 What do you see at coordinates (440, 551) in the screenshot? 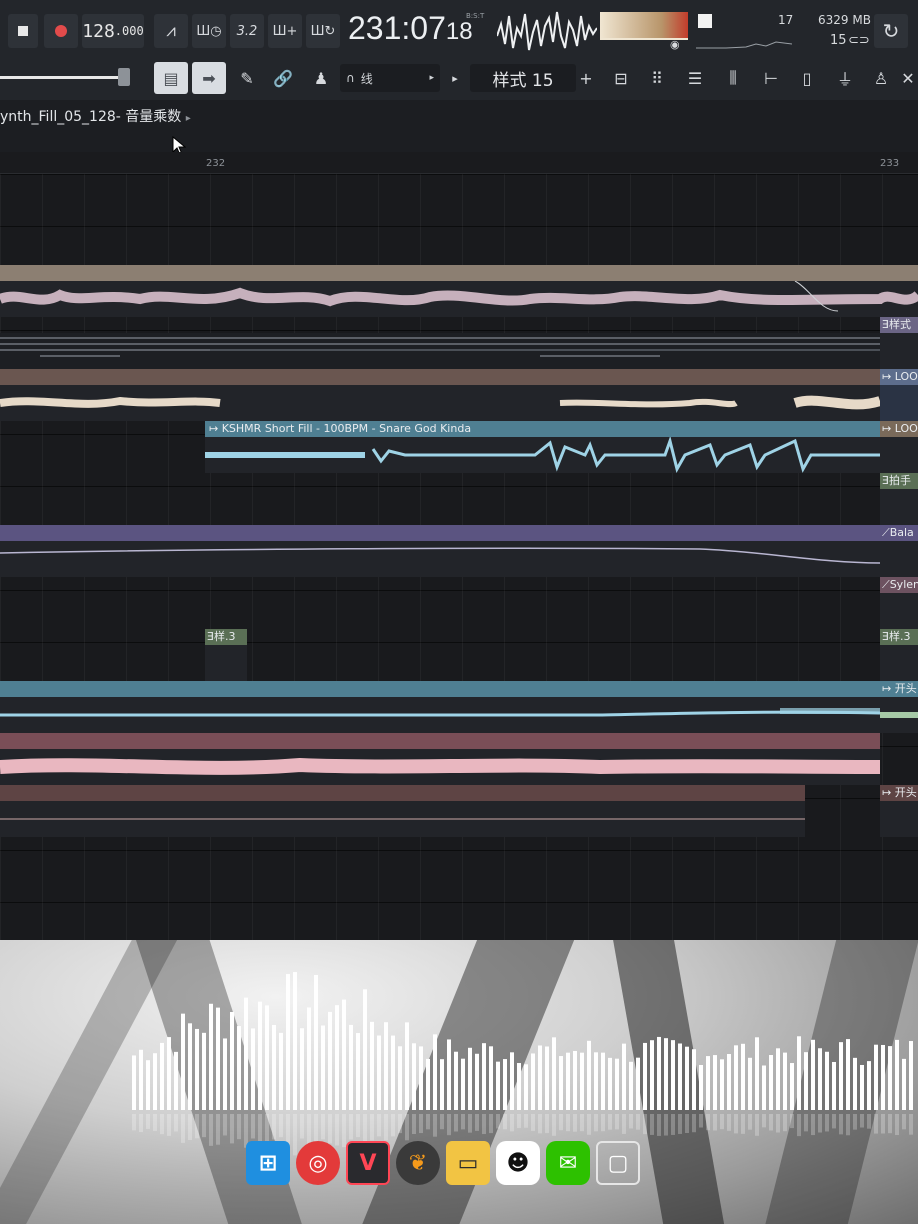
I see `automation-clip-purple` at bounding box center [440, 551].